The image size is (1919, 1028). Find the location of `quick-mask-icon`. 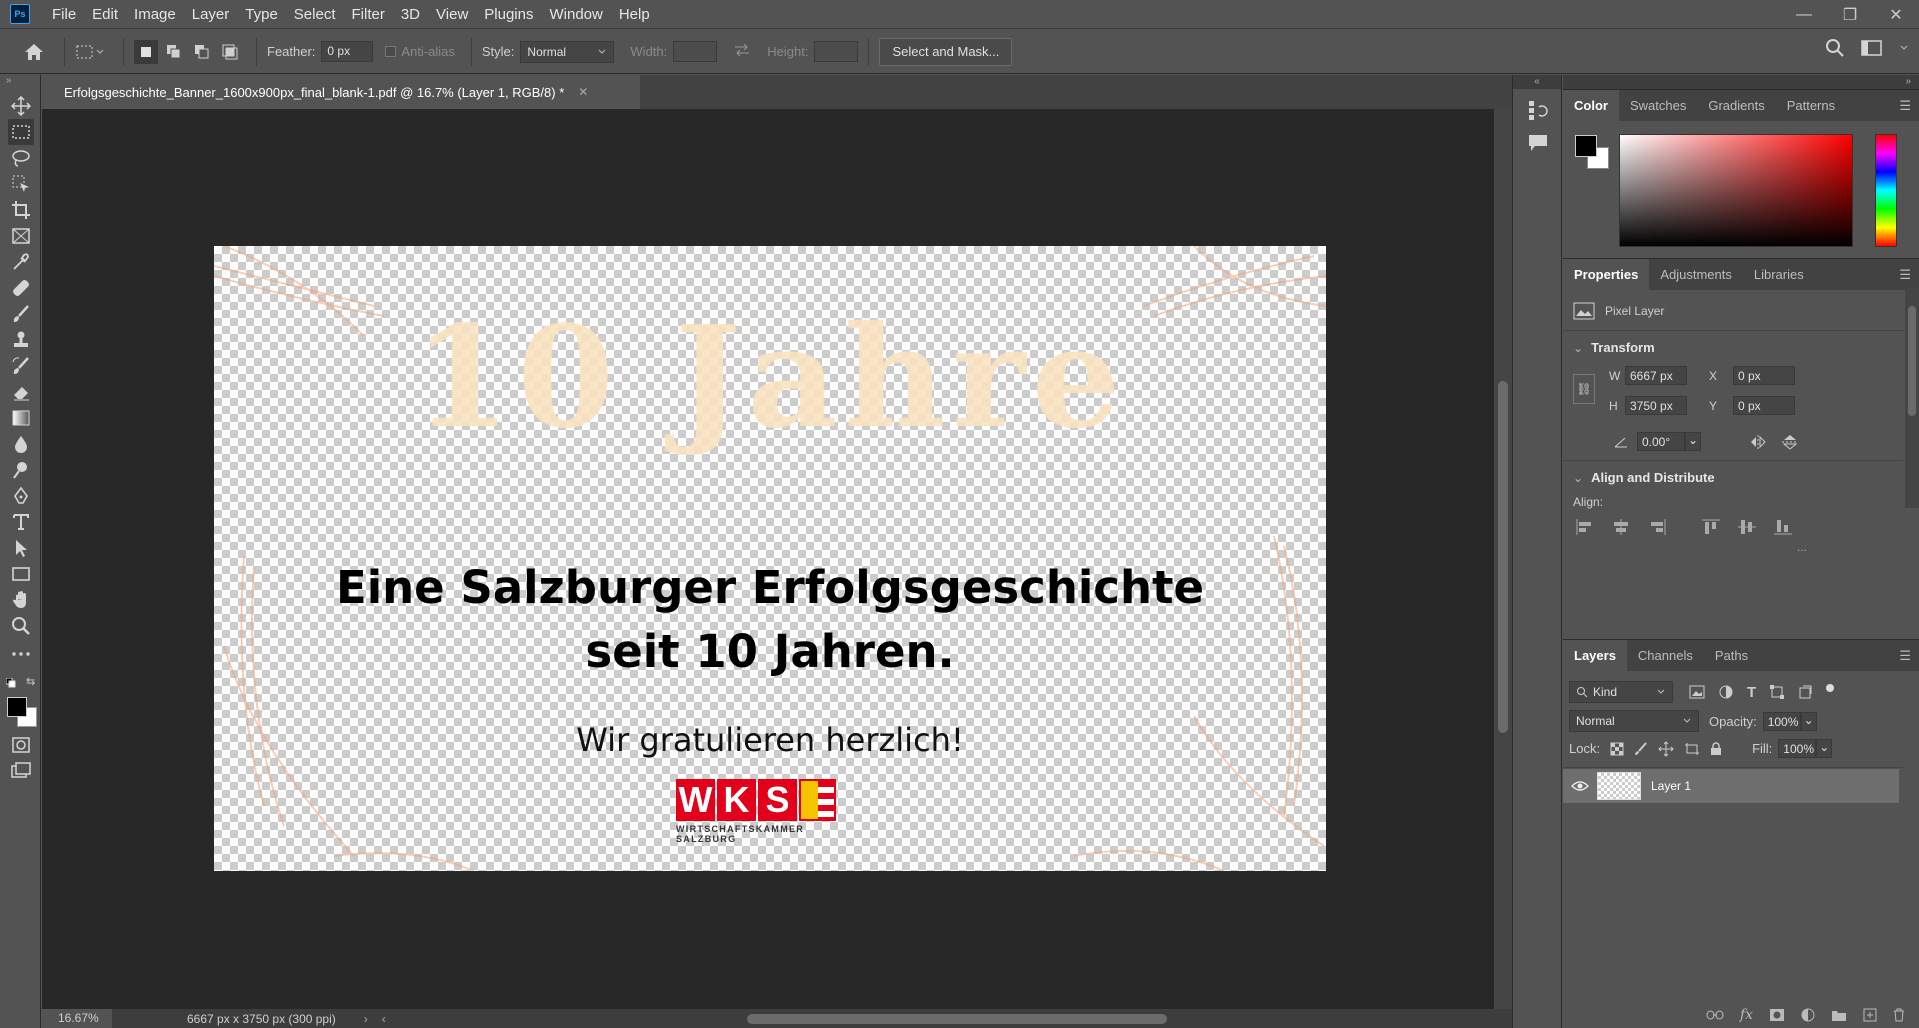

quick-mask-icon is located at coordinates (21, 745).